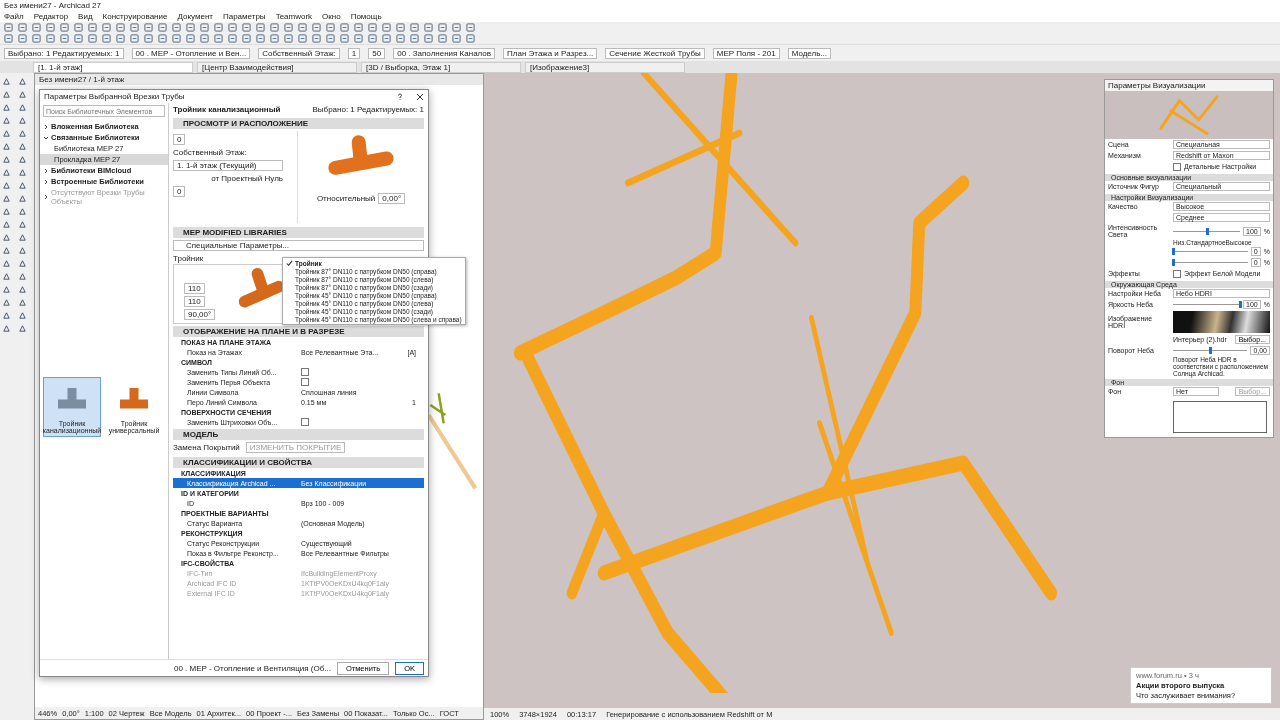 This screenshot has height=720, width=1280. Describe the element at coordinates (298, 434) in the screenshot. I see `section-header: МОДЕЛЬ` at that location.